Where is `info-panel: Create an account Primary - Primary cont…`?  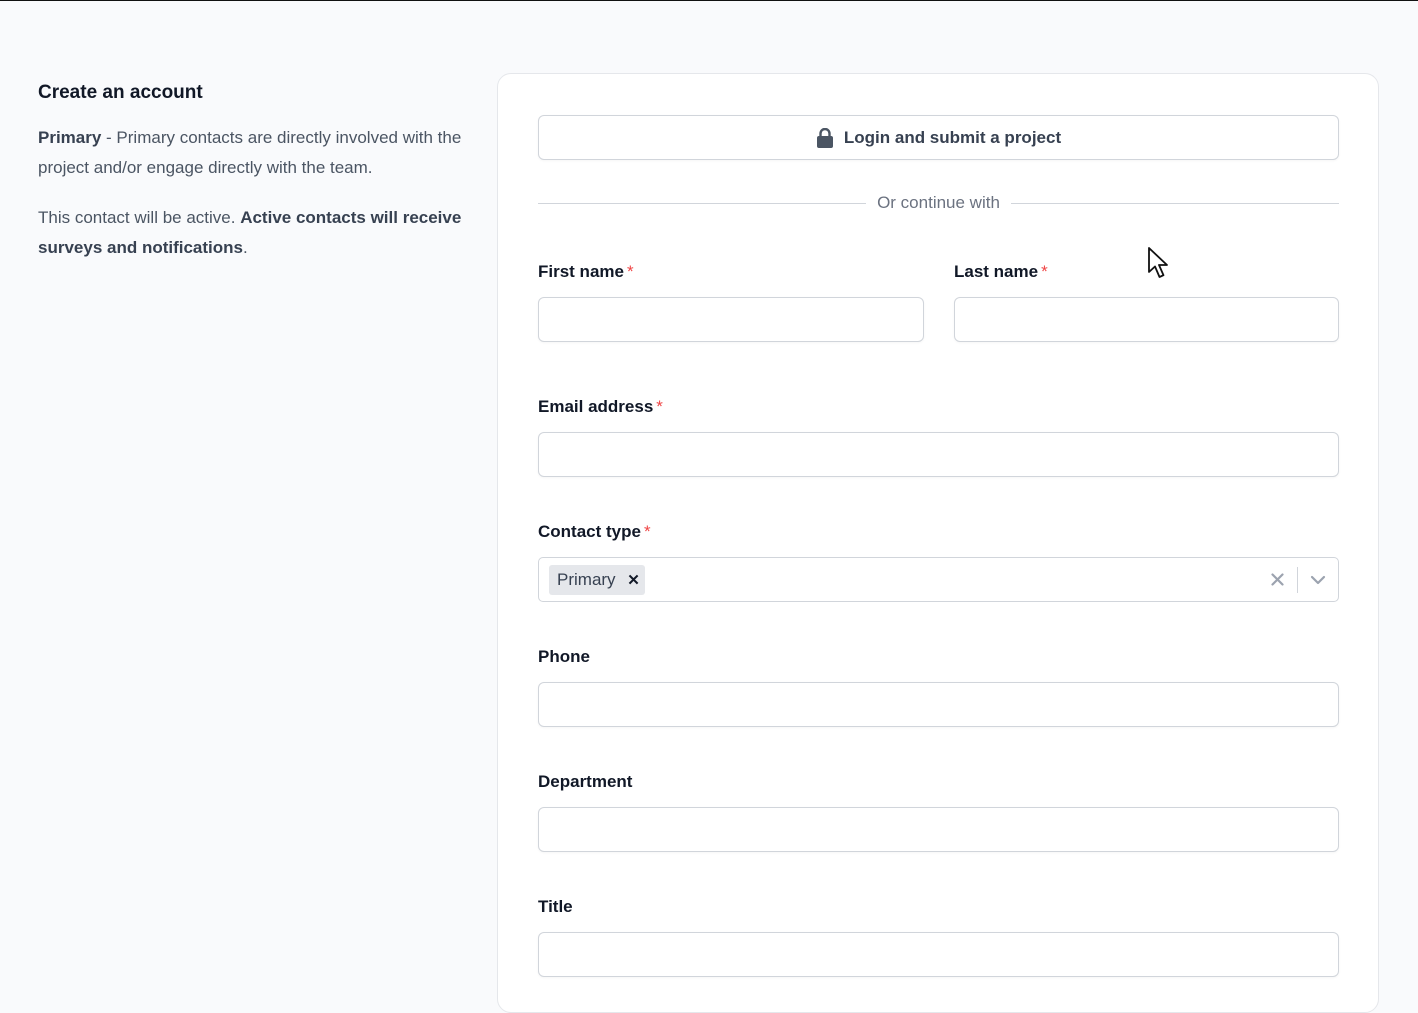
info-panel: Create an account Primary - Primary cont… is located at coordinates (253, 181).